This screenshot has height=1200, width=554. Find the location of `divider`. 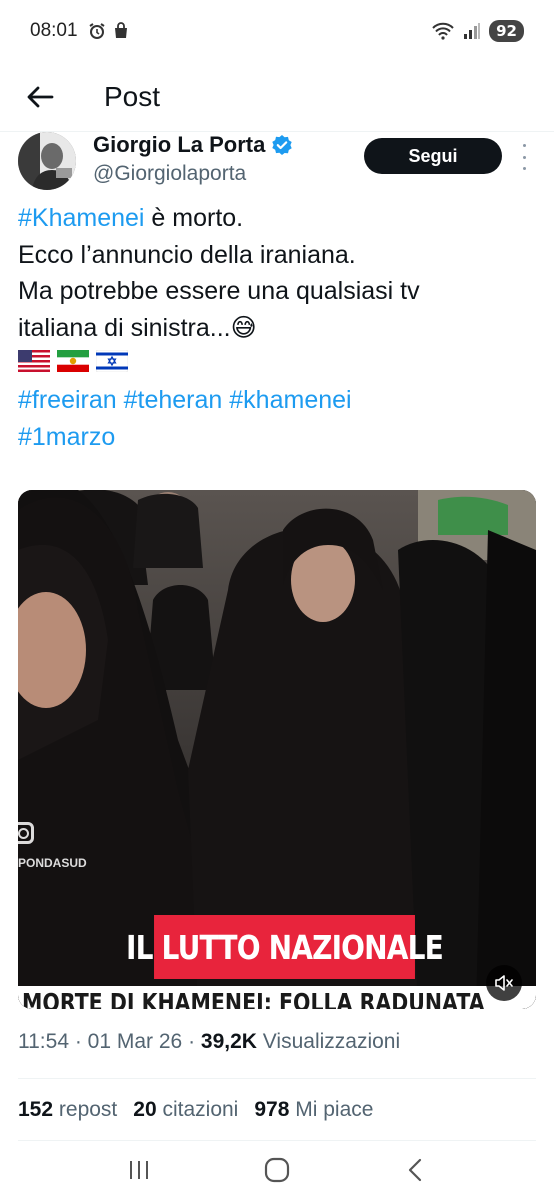

divider is located at coordinates (277, 1078).